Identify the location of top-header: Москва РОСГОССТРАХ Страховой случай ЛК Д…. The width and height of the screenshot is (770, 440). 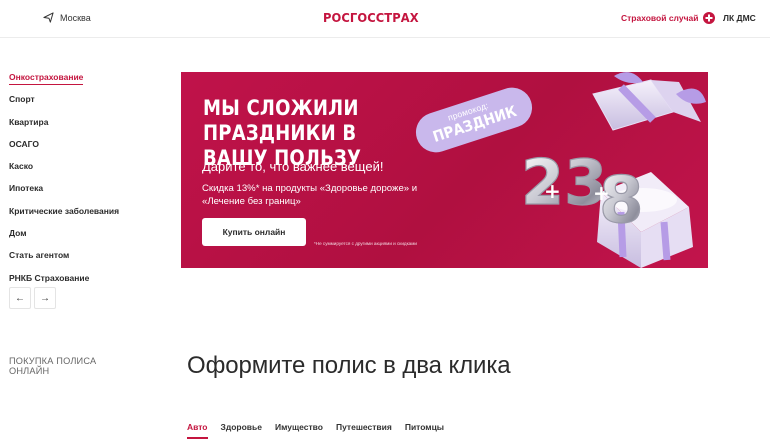
(385, 19).